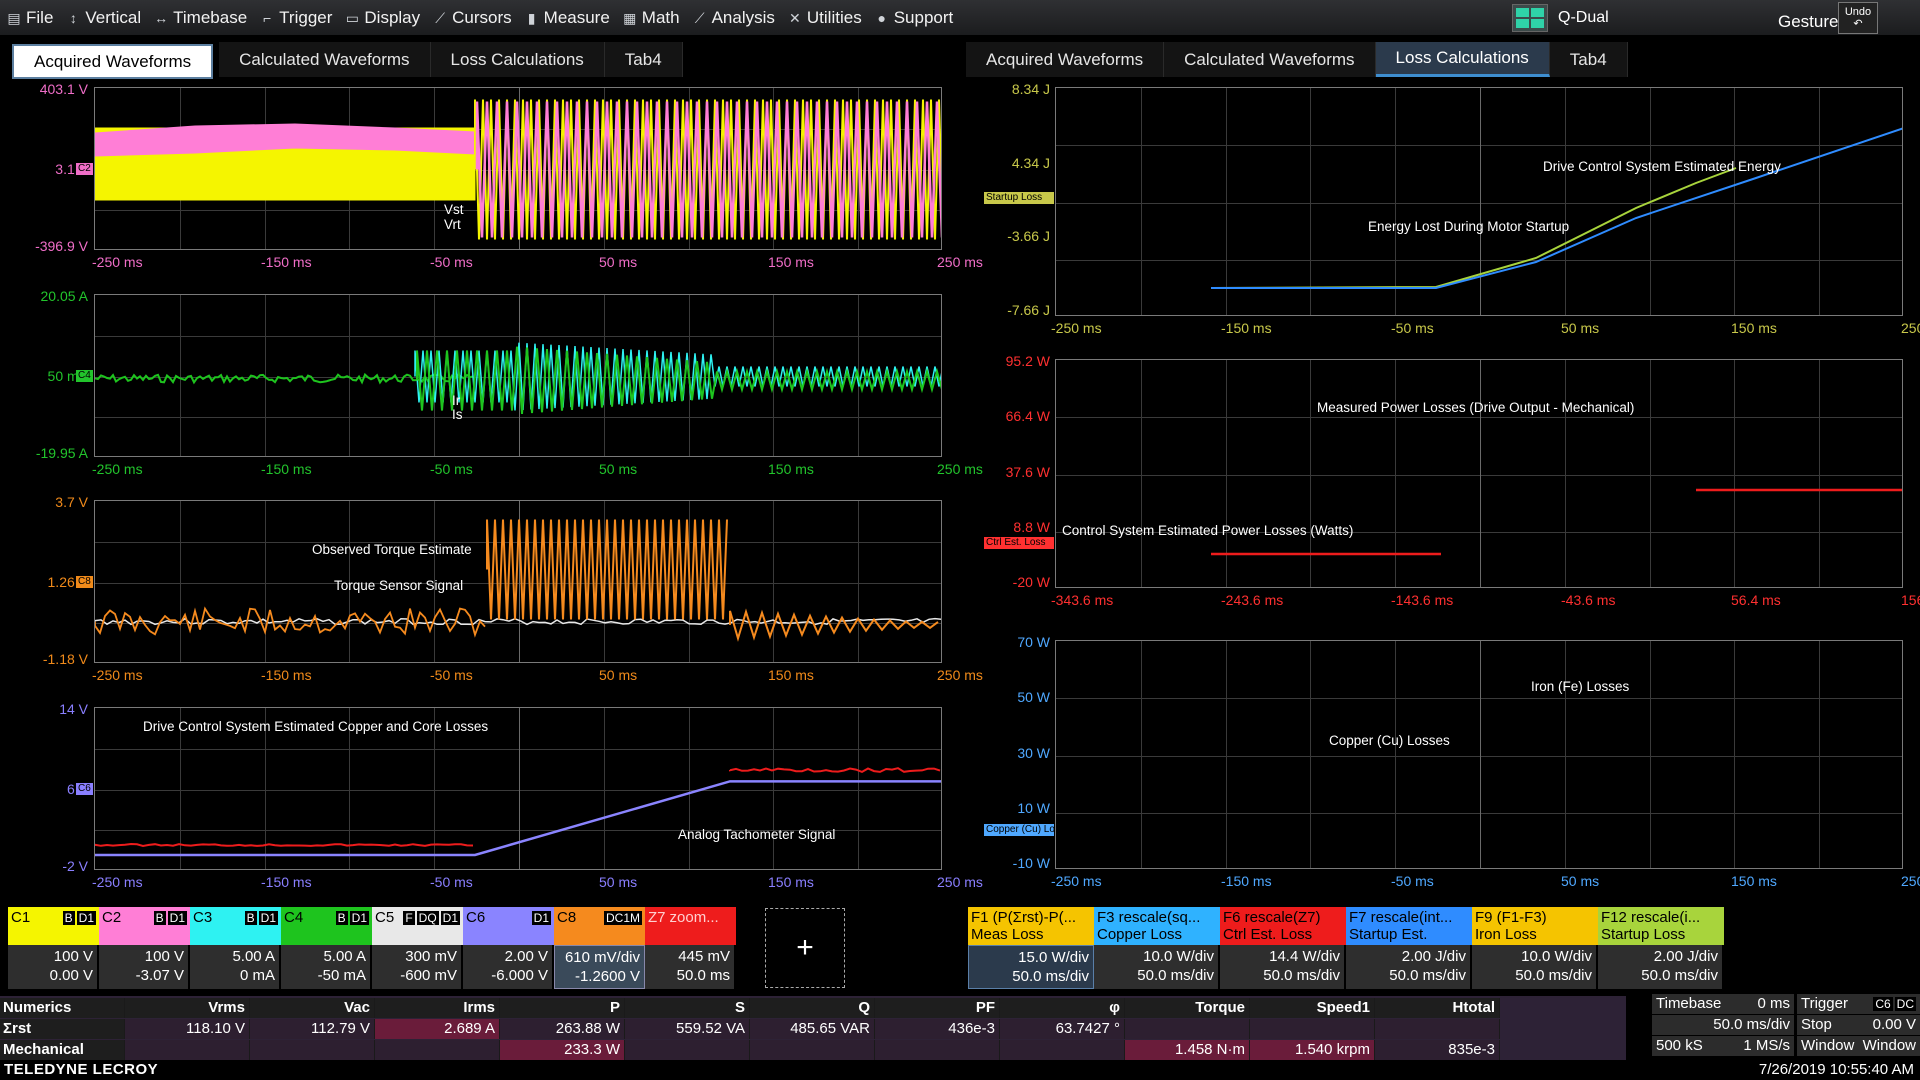 The height and width of the screenshot is (1080, 1920). What do you see at coordinates (824, 17) in the screenshot?
I see `menu-utilities: ✕ Utilities` at bounding box center [824, 17].